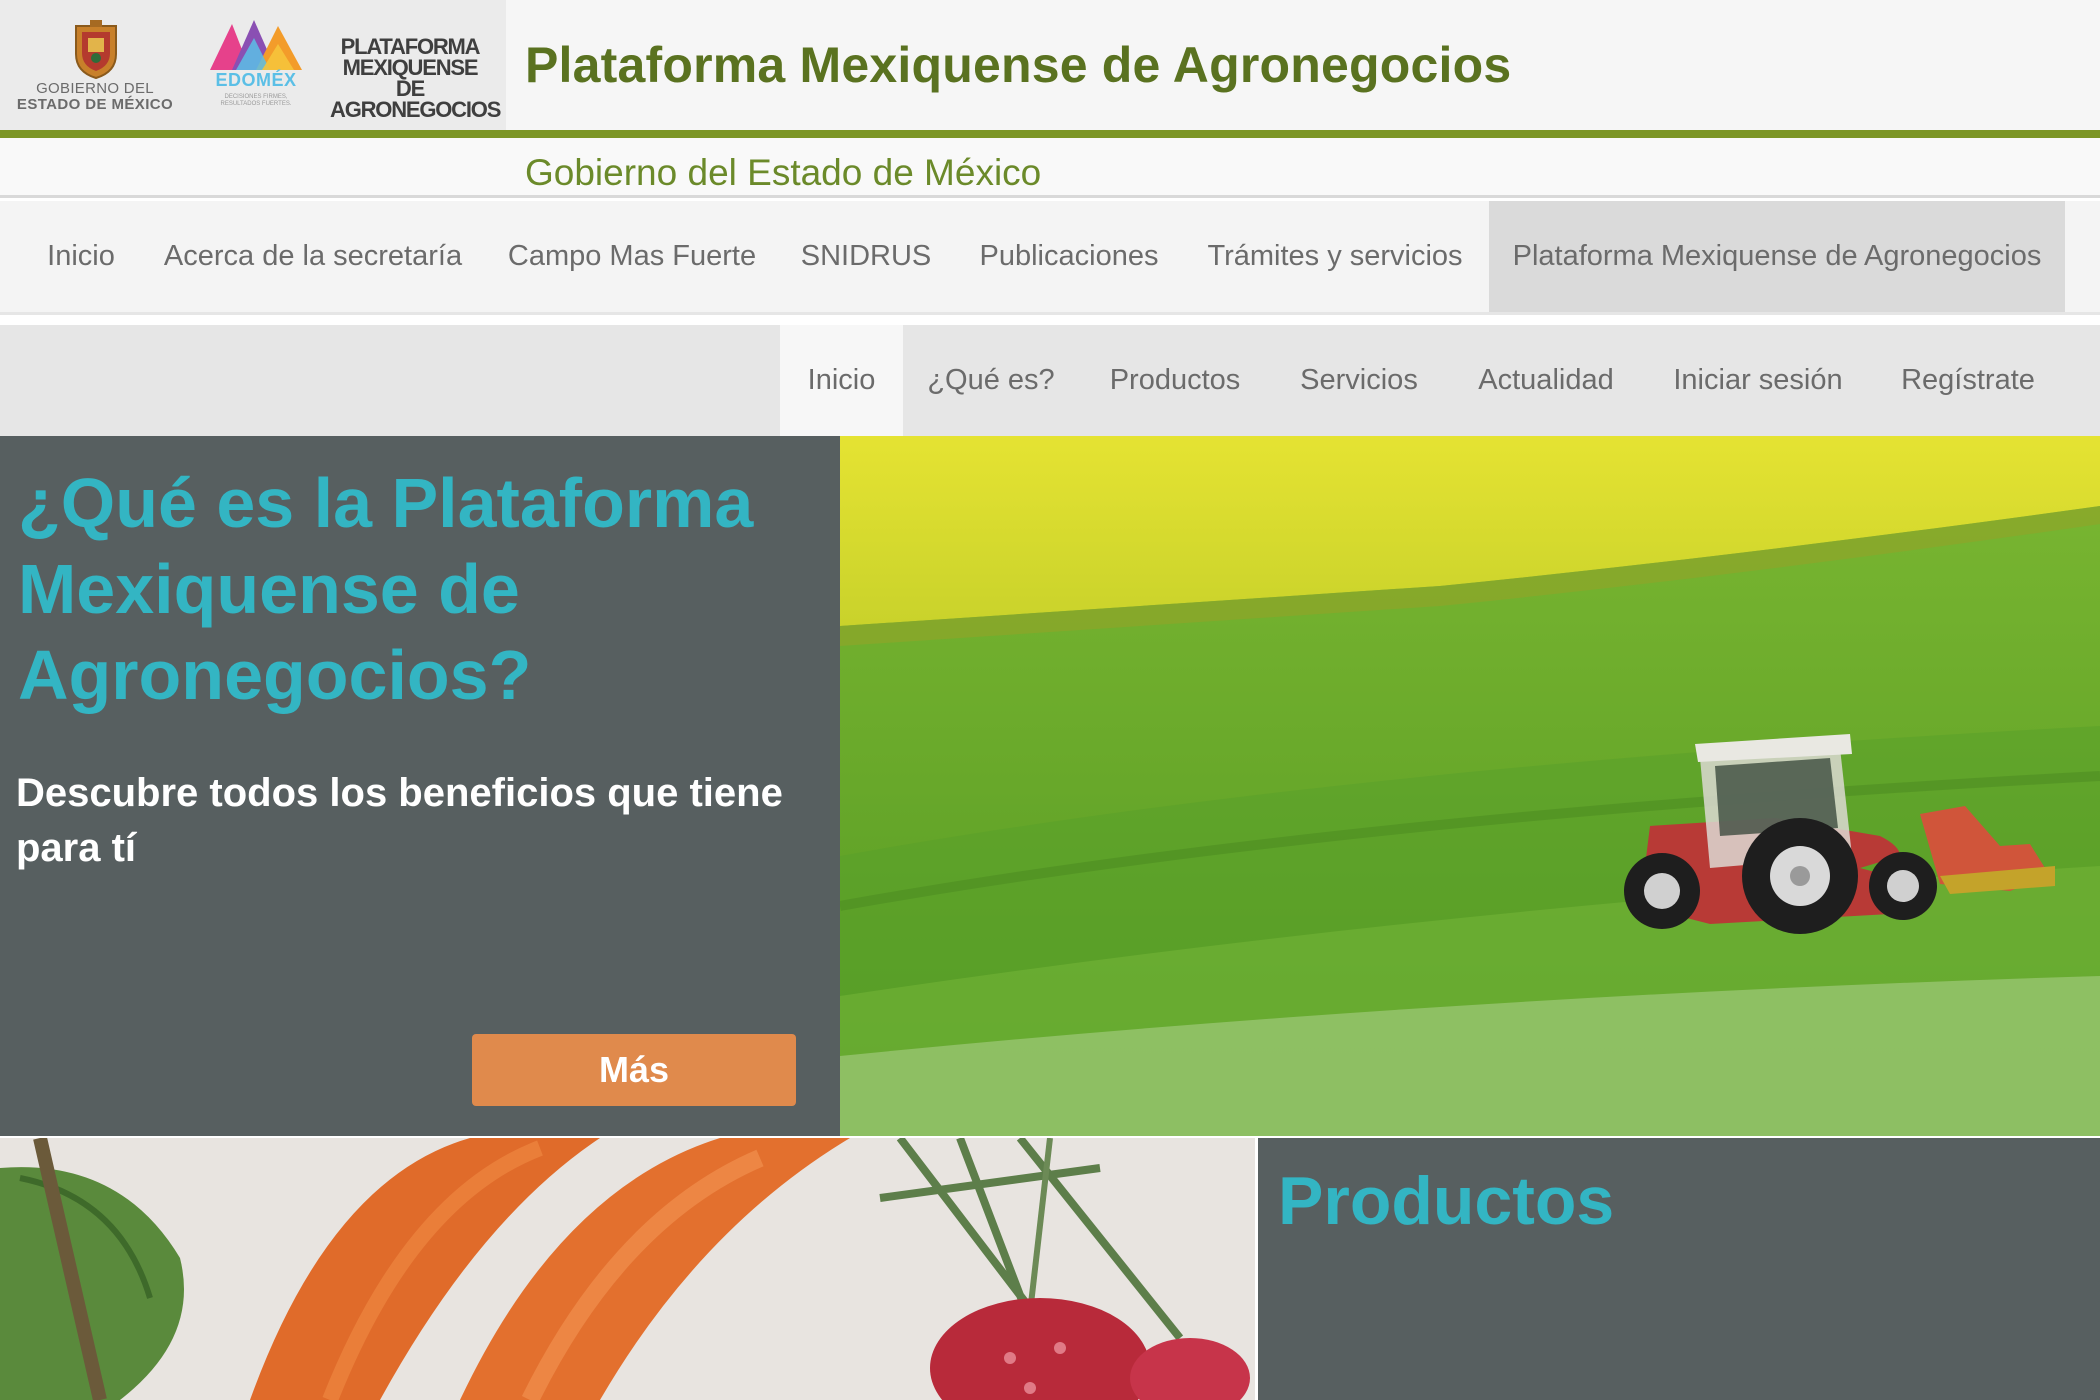  I want to click on main-nav-tramites: Trámites y servicios, so click(1335, 256).